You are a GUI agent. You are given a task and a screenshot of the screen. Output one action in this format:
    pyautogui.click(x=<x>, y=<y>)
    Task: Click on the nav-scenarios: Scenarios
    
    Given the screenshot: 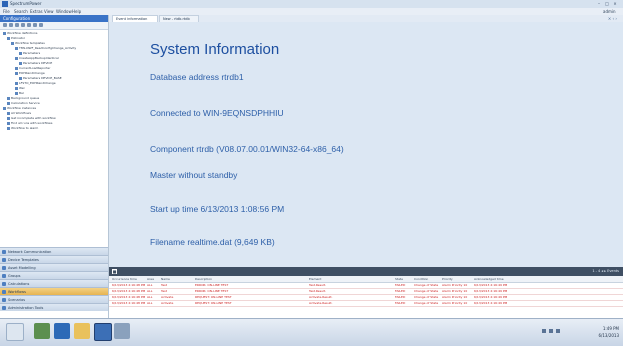 What is the action you would take?
    pyautogui.click(x=54, y=299)
    